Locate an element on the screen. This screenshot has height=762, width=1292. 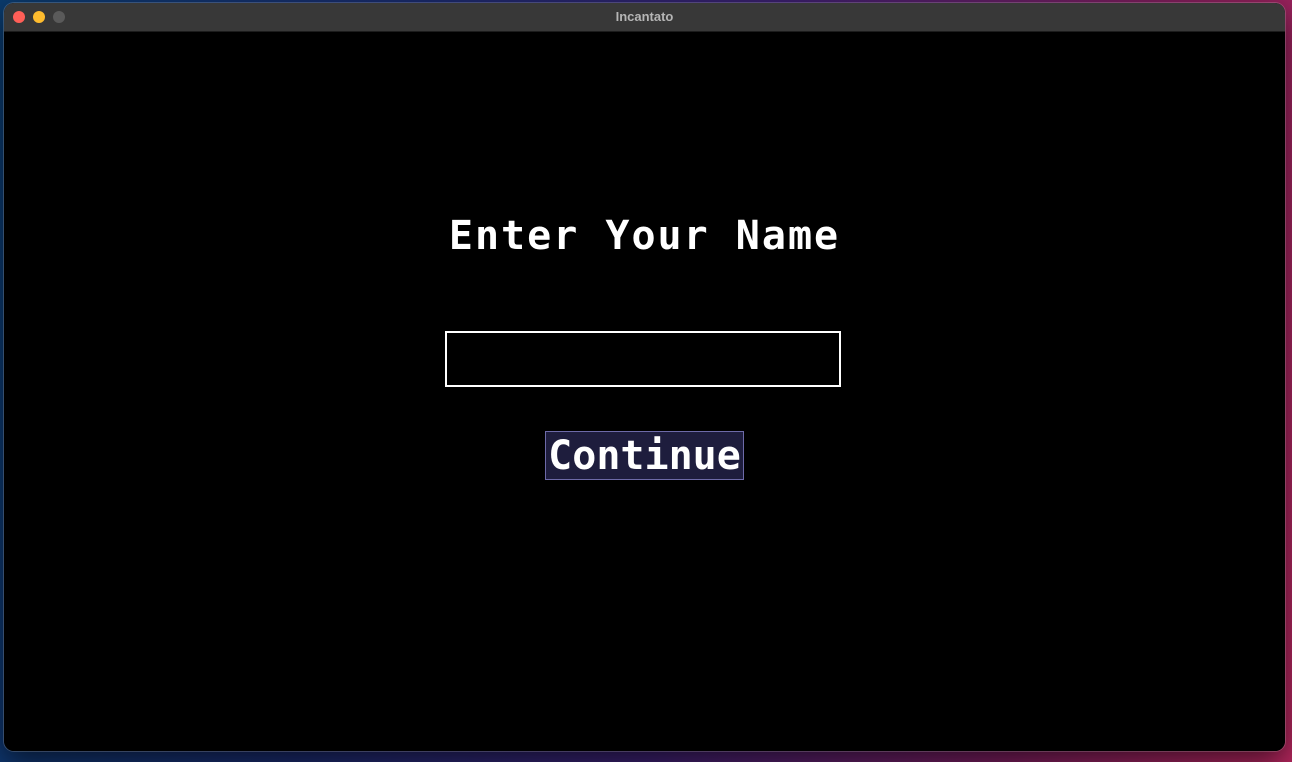
continue-button: Continue is located at coordinates (644, 455).